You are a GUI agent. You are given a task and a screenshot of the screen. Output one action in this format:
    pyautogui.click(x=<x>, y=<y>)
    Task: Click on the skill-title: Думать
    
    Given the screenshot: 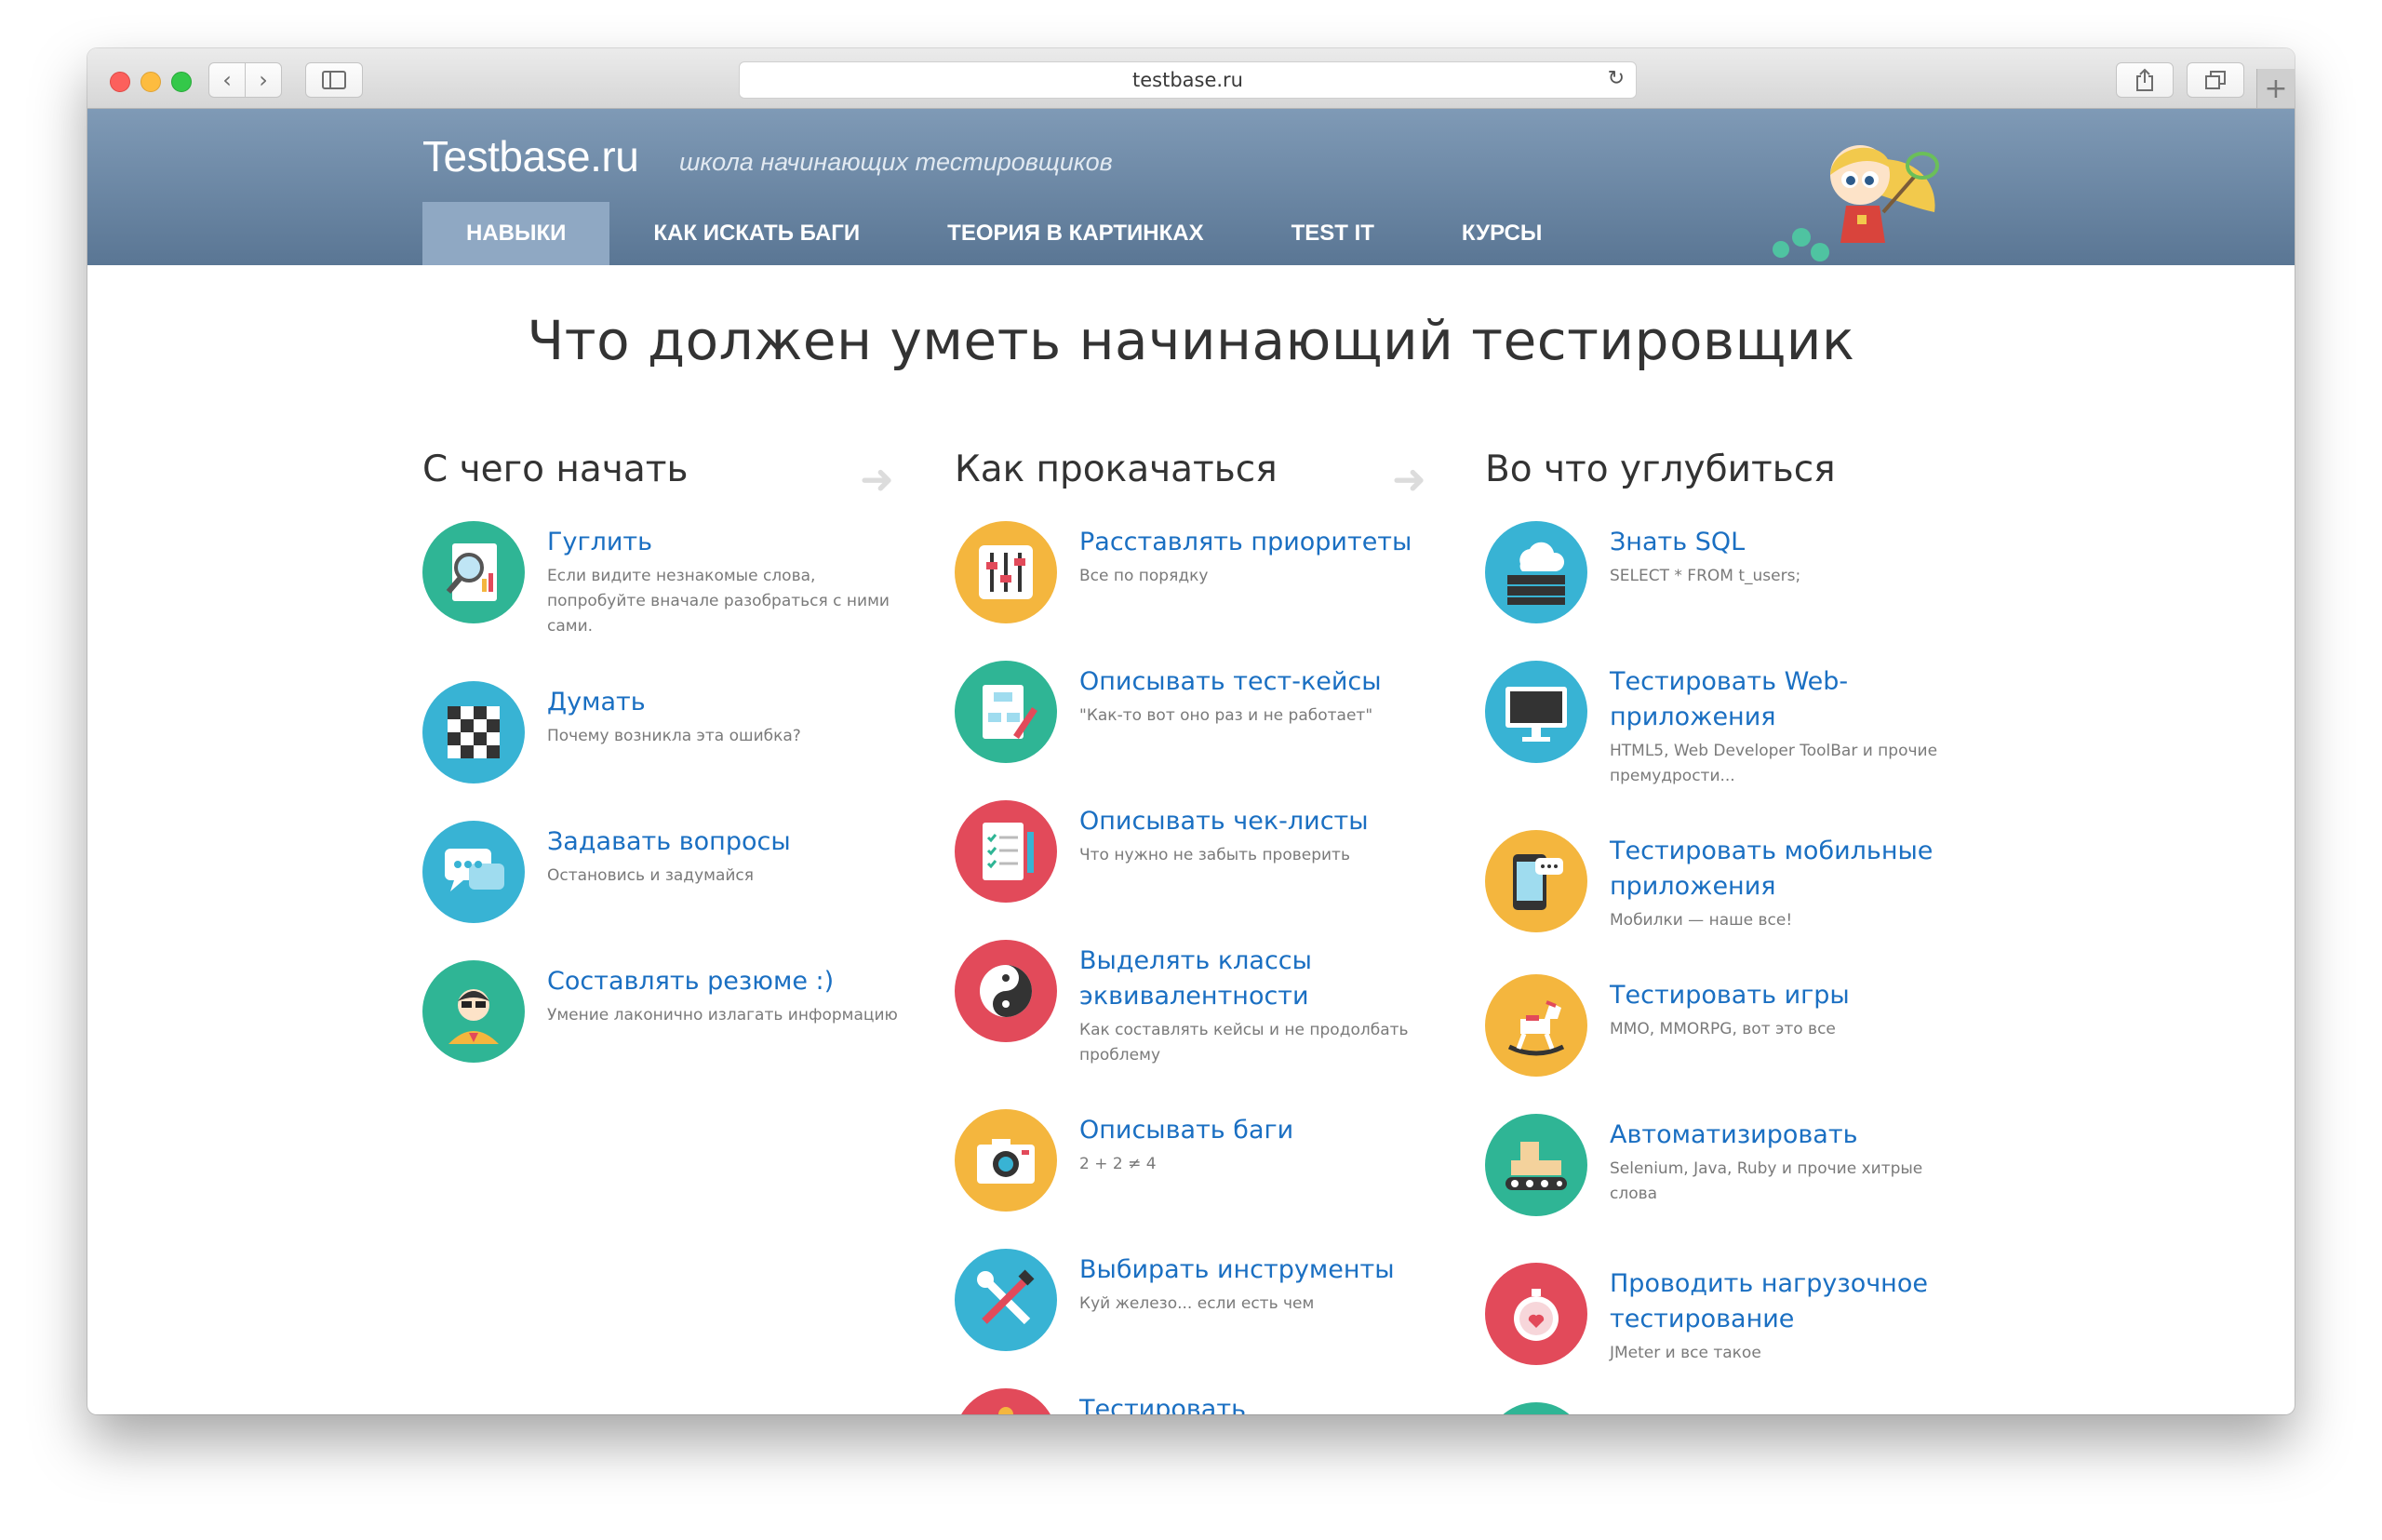 What is the action you would take?
    pyautogui.click(x=728, y=703)
    